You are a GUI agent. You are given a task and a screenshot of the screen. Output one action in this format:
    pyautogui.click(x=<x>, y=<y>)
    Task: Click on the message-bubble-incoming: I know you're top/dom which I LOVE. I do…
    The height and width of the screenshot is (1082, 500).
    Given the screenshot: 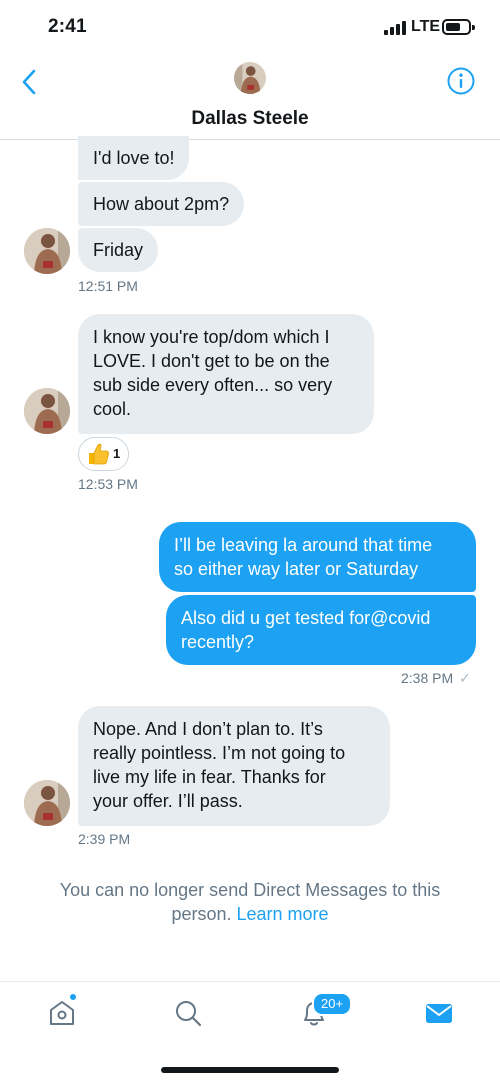 What is the action you would take?
    pyautogui.click(x=226, y=374)
    